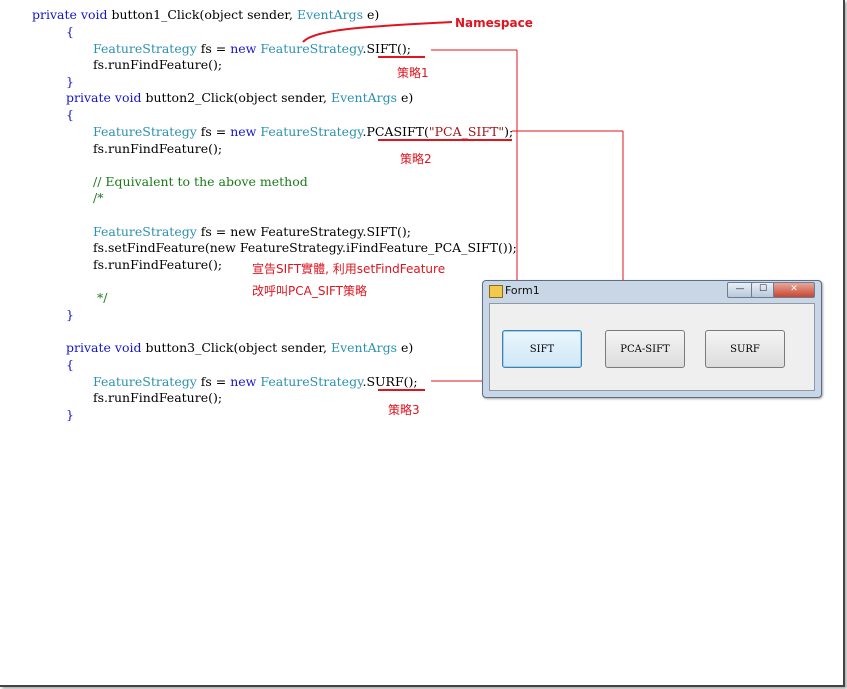 The image size is (847, 689). What do you see at coordinates (496, 291) in the screenshot?
I see `app-icon` at bounding box center [496, 291].